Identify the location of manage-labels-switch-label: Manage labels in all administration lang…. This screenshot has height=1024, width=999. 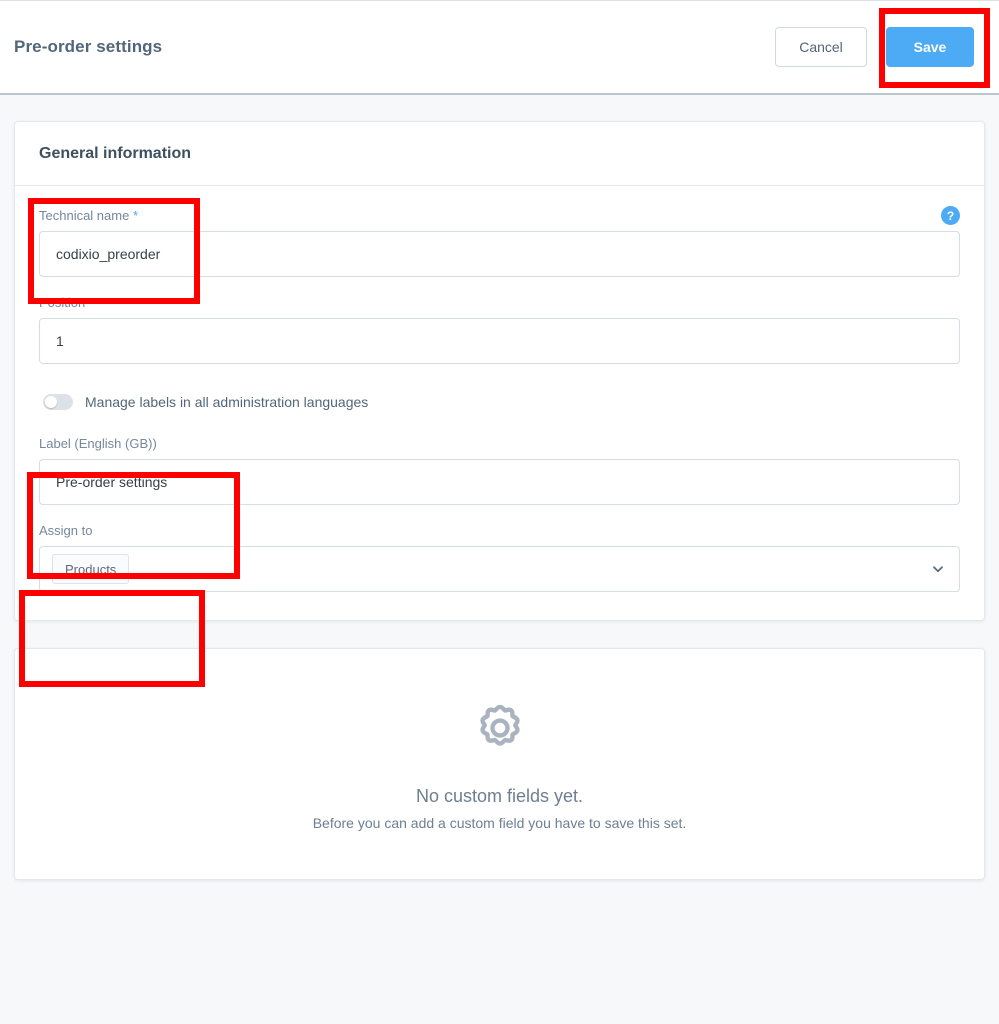
(227, 402).